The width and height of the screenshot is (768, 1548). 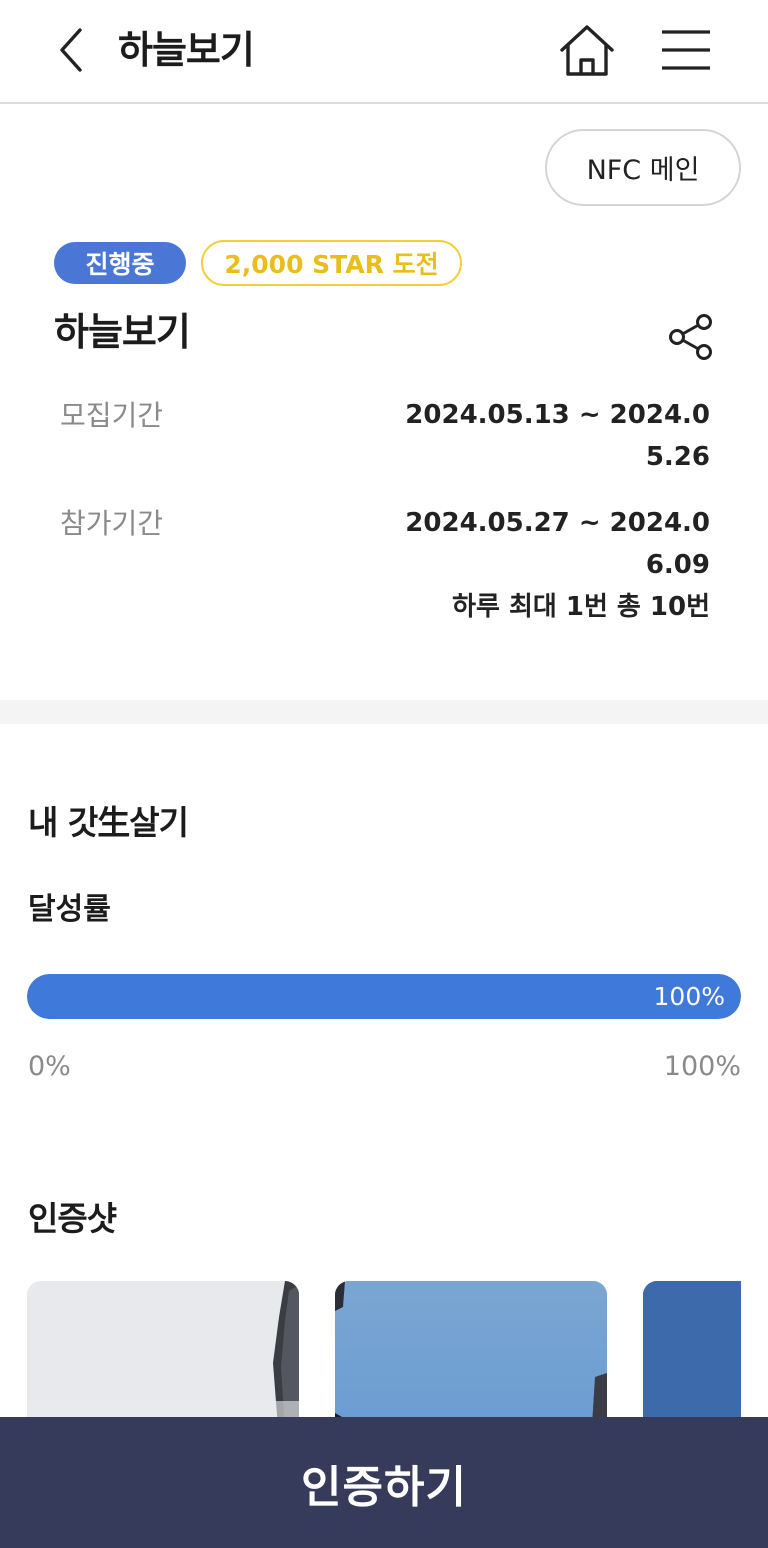 I want to click on progress-fill, so click(x=384, y=996).